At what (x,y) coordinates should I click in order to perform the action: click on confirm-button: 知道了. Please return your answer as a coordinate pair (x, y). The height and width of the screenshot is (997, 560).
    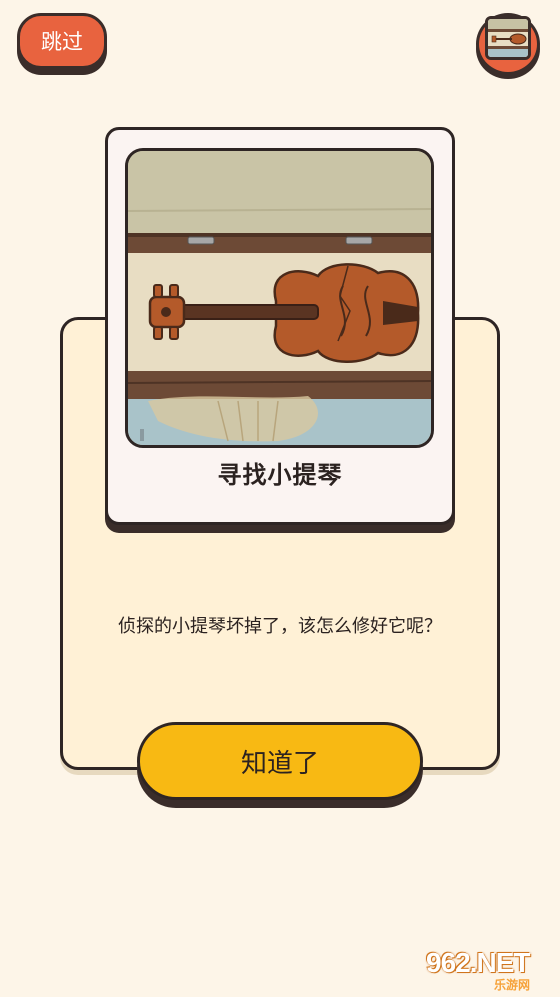
    Looking at the image, I should click on (280, 765).